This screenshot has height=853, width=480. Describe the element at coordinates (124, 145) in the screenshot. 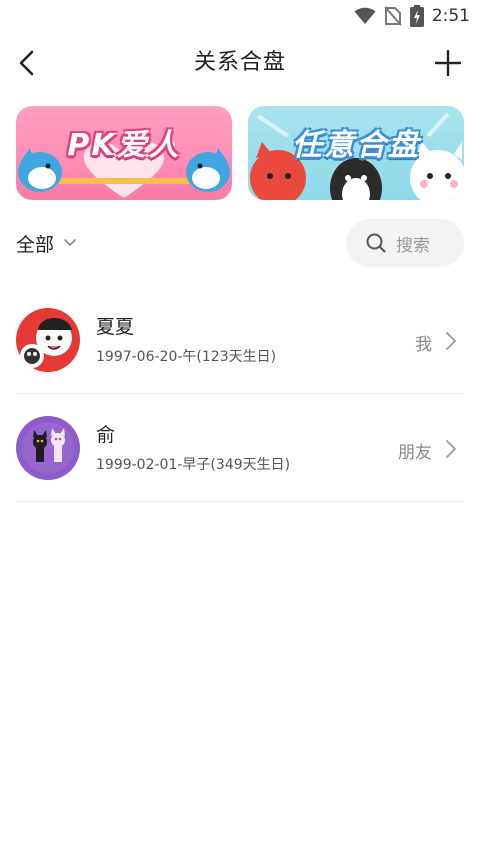

I see `pk-lover-title: PK爱人` at that location.